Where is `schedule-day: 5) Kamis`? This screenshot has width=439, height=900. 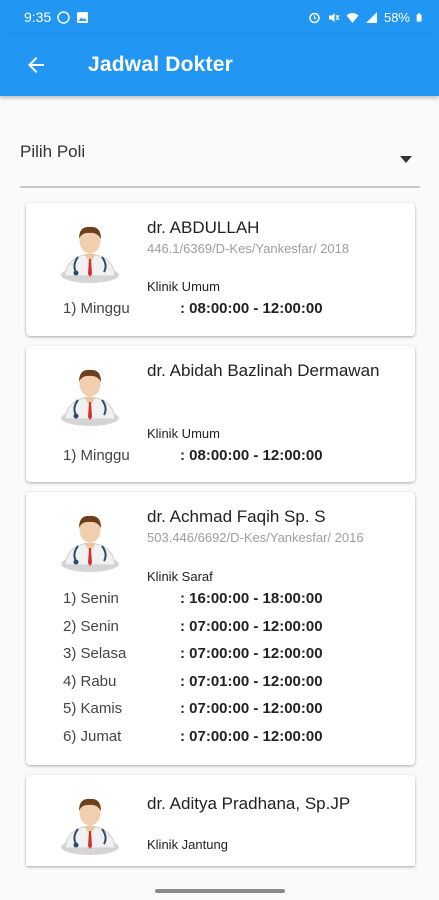
schedule-day: 5) Kamis is located at coordinates (93, 709).